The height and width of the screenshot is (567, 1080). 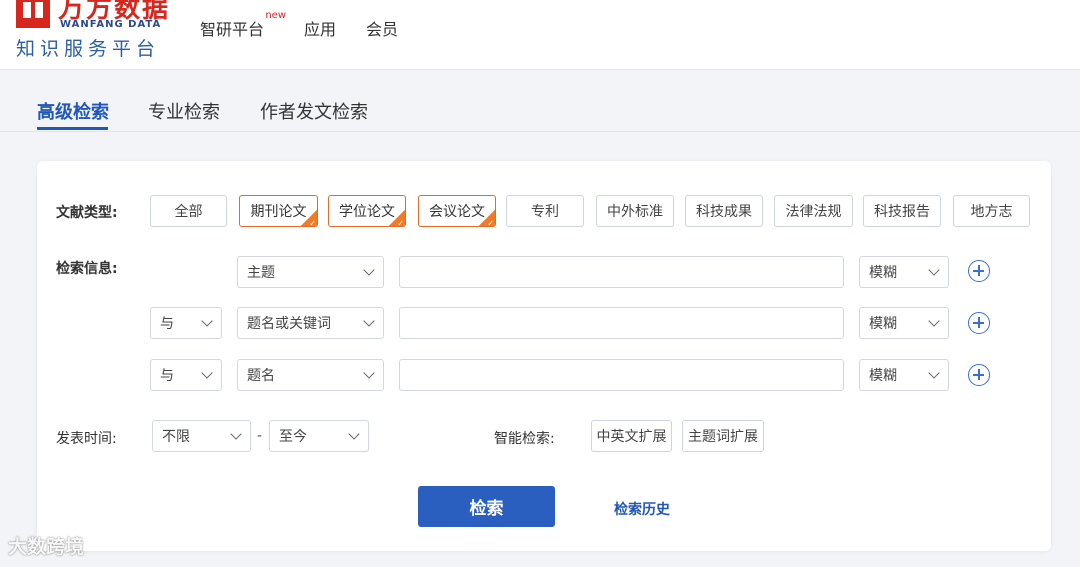 What do you see at coordinates (72, 128) in the screenshot?
I see `active-tab-indicator` at bounding box center [72, 128].